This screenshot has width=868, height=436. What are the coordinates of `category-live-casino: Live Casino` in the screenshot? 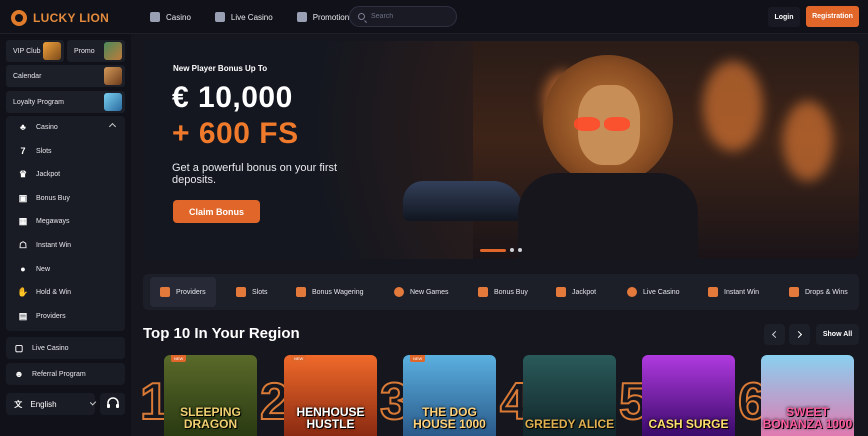 It's located at (653, 292).